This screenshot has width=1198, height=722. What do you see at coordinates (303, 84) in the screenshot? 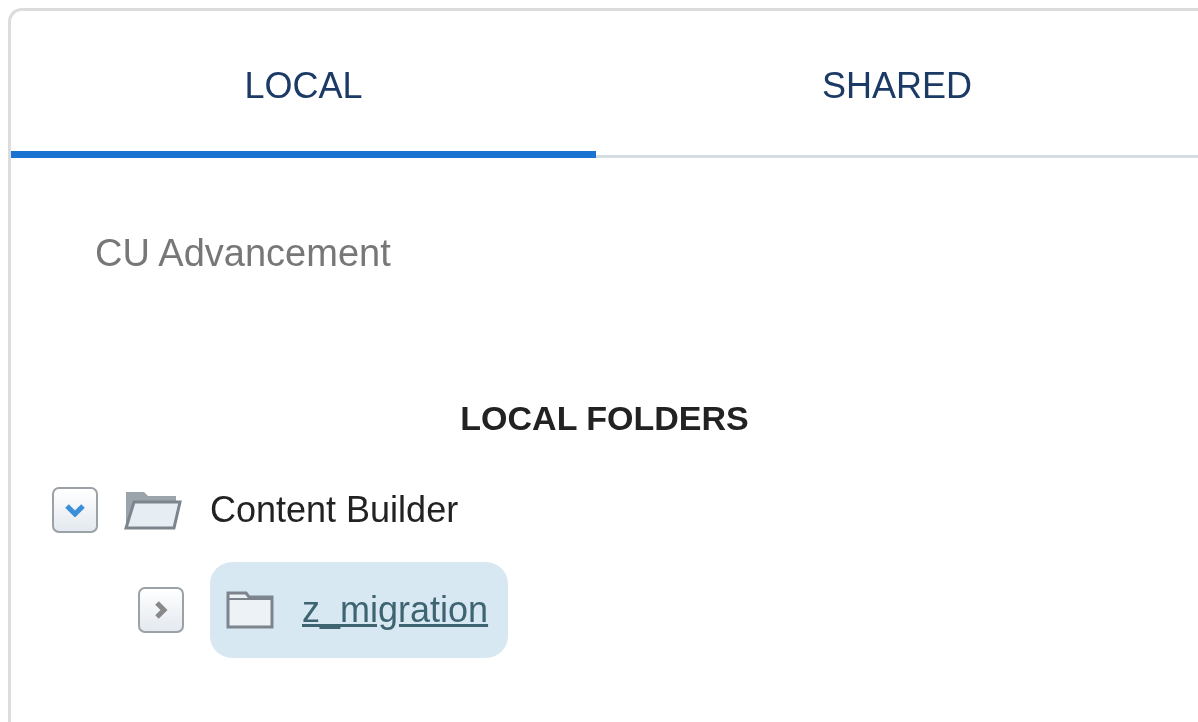
I see `tab: LOCAL` at bounding box center [303, 84].